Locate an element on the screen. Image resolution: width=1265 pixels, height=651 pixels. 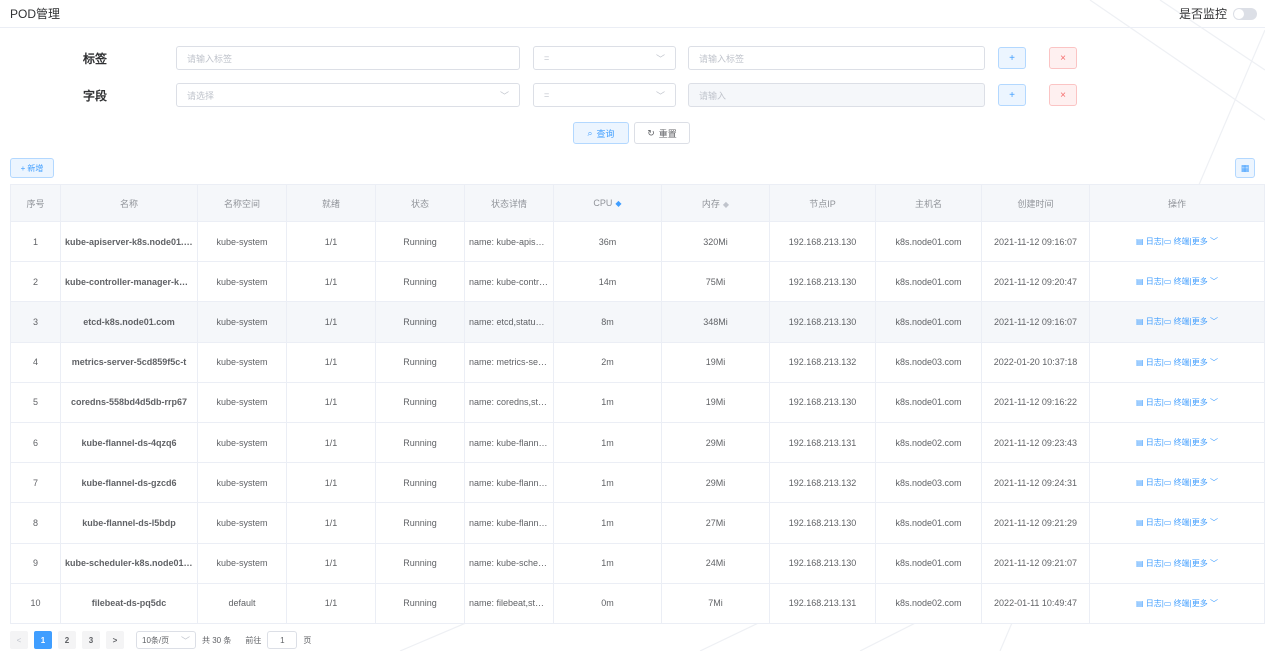
pod-name-link: kube-flannel-ds-4qzq6 is located at coordinates (129, 442).